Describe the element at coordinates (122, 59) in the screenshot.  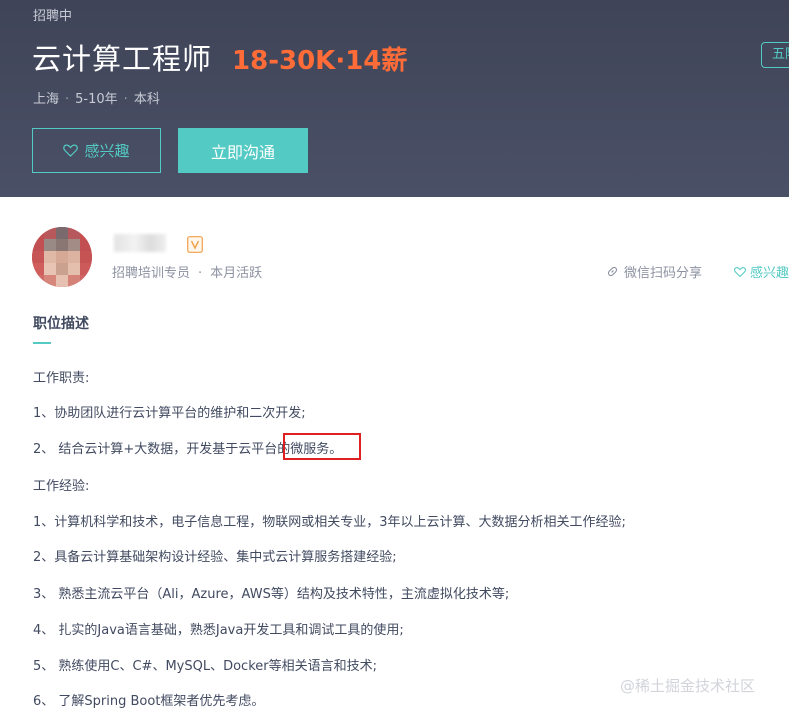
I see `job-title: 云计算工程师` at that location.